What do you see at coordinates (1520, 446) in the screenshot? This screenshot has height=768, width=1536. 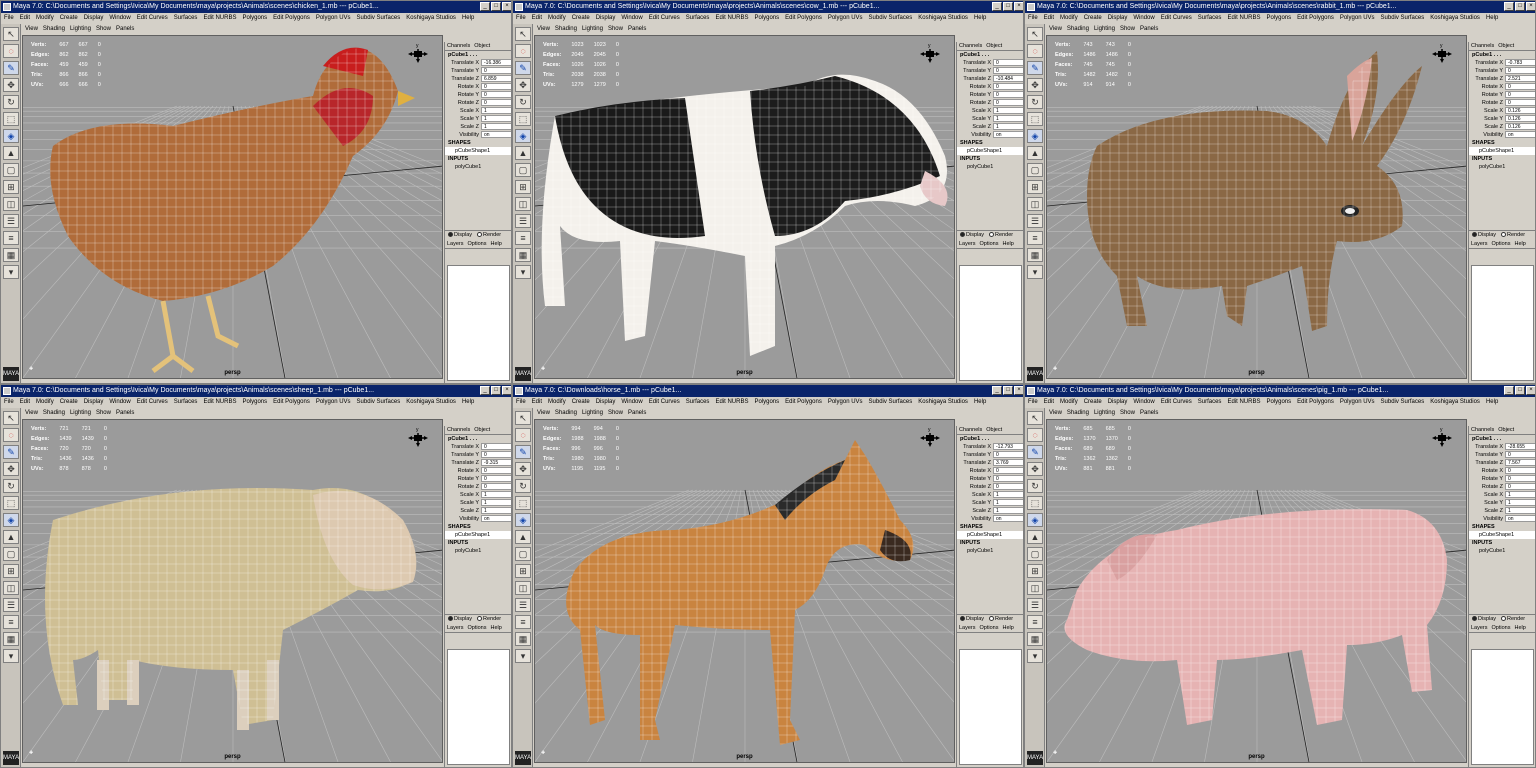 I see `channel-value-field: -28.655` at bounding box center [1520, 446].